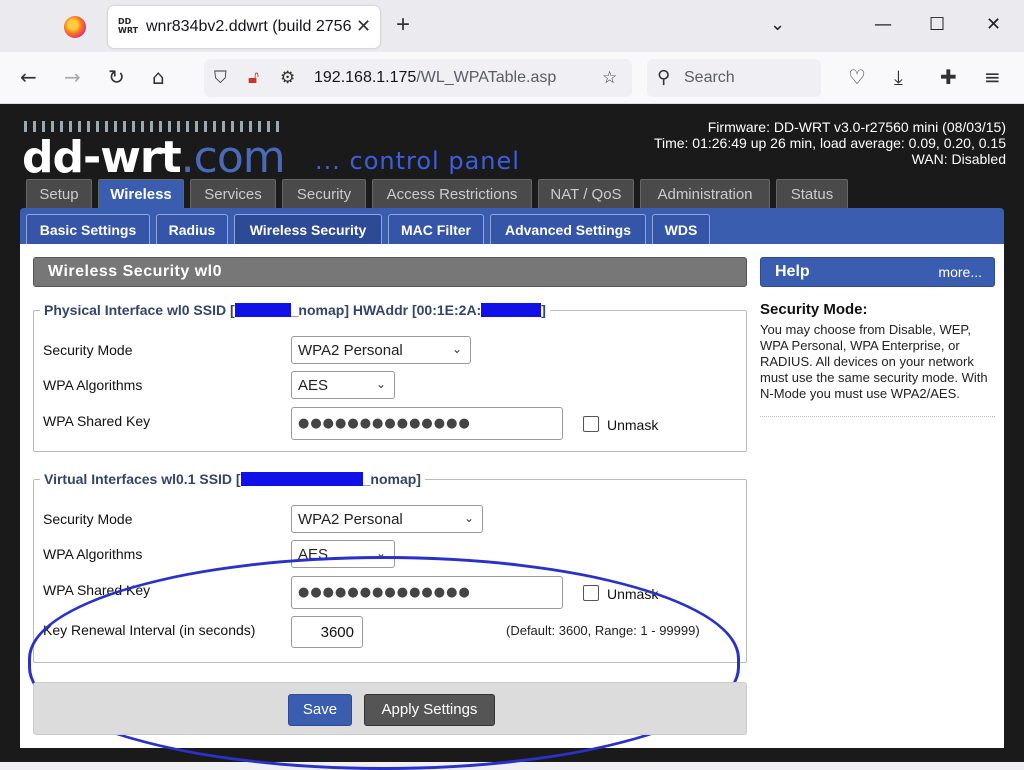 This screenshot has height=770, width=1024. Describe the element at coordinates (436, 229) in the screenshot. I see `subtab-mac-filter: MAC Filter` at that location.